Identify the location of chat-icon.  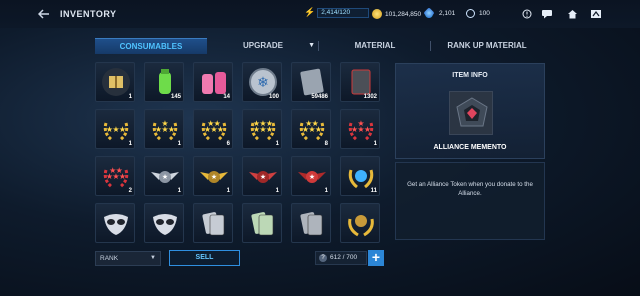
(547, 14).